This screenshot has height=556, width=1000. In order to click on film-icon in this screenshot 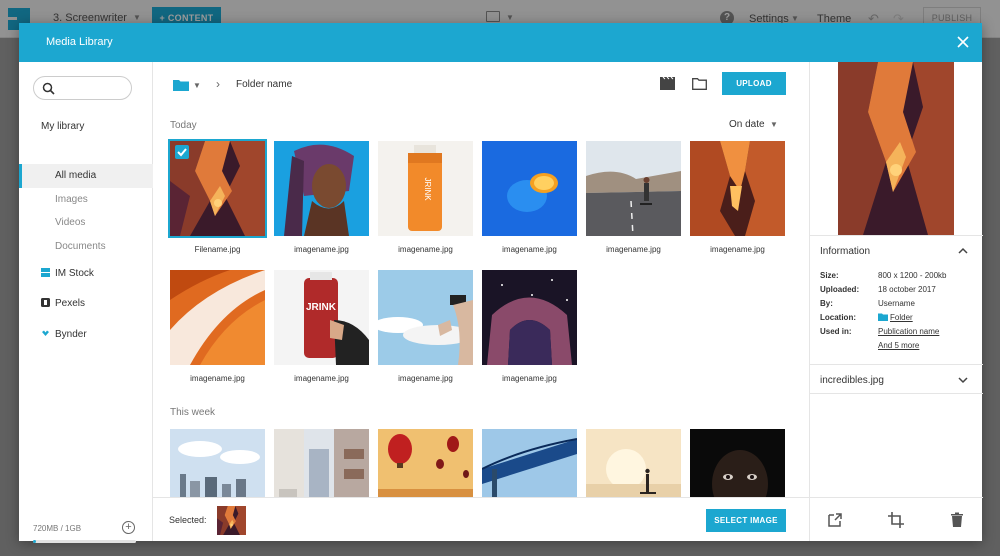, I will do `click(667, 83)`.